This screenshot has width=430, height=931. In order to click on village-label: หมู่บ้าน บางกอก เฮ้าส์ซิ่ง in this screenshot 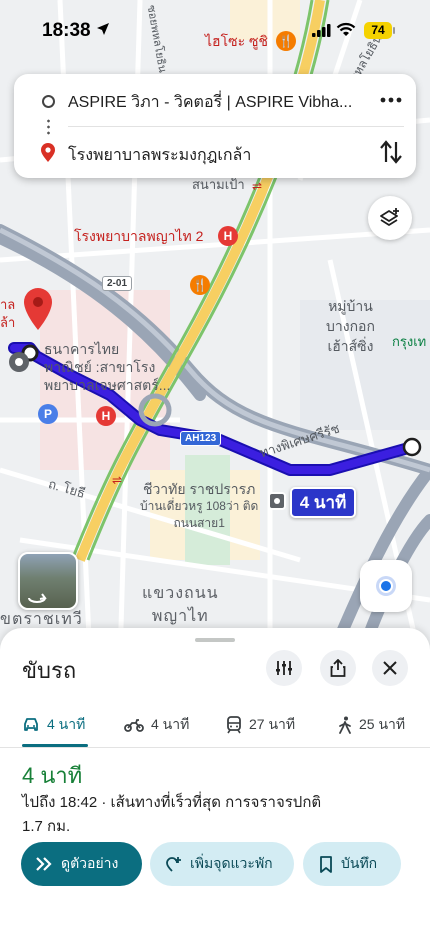, I will do `click(350, 326)`.